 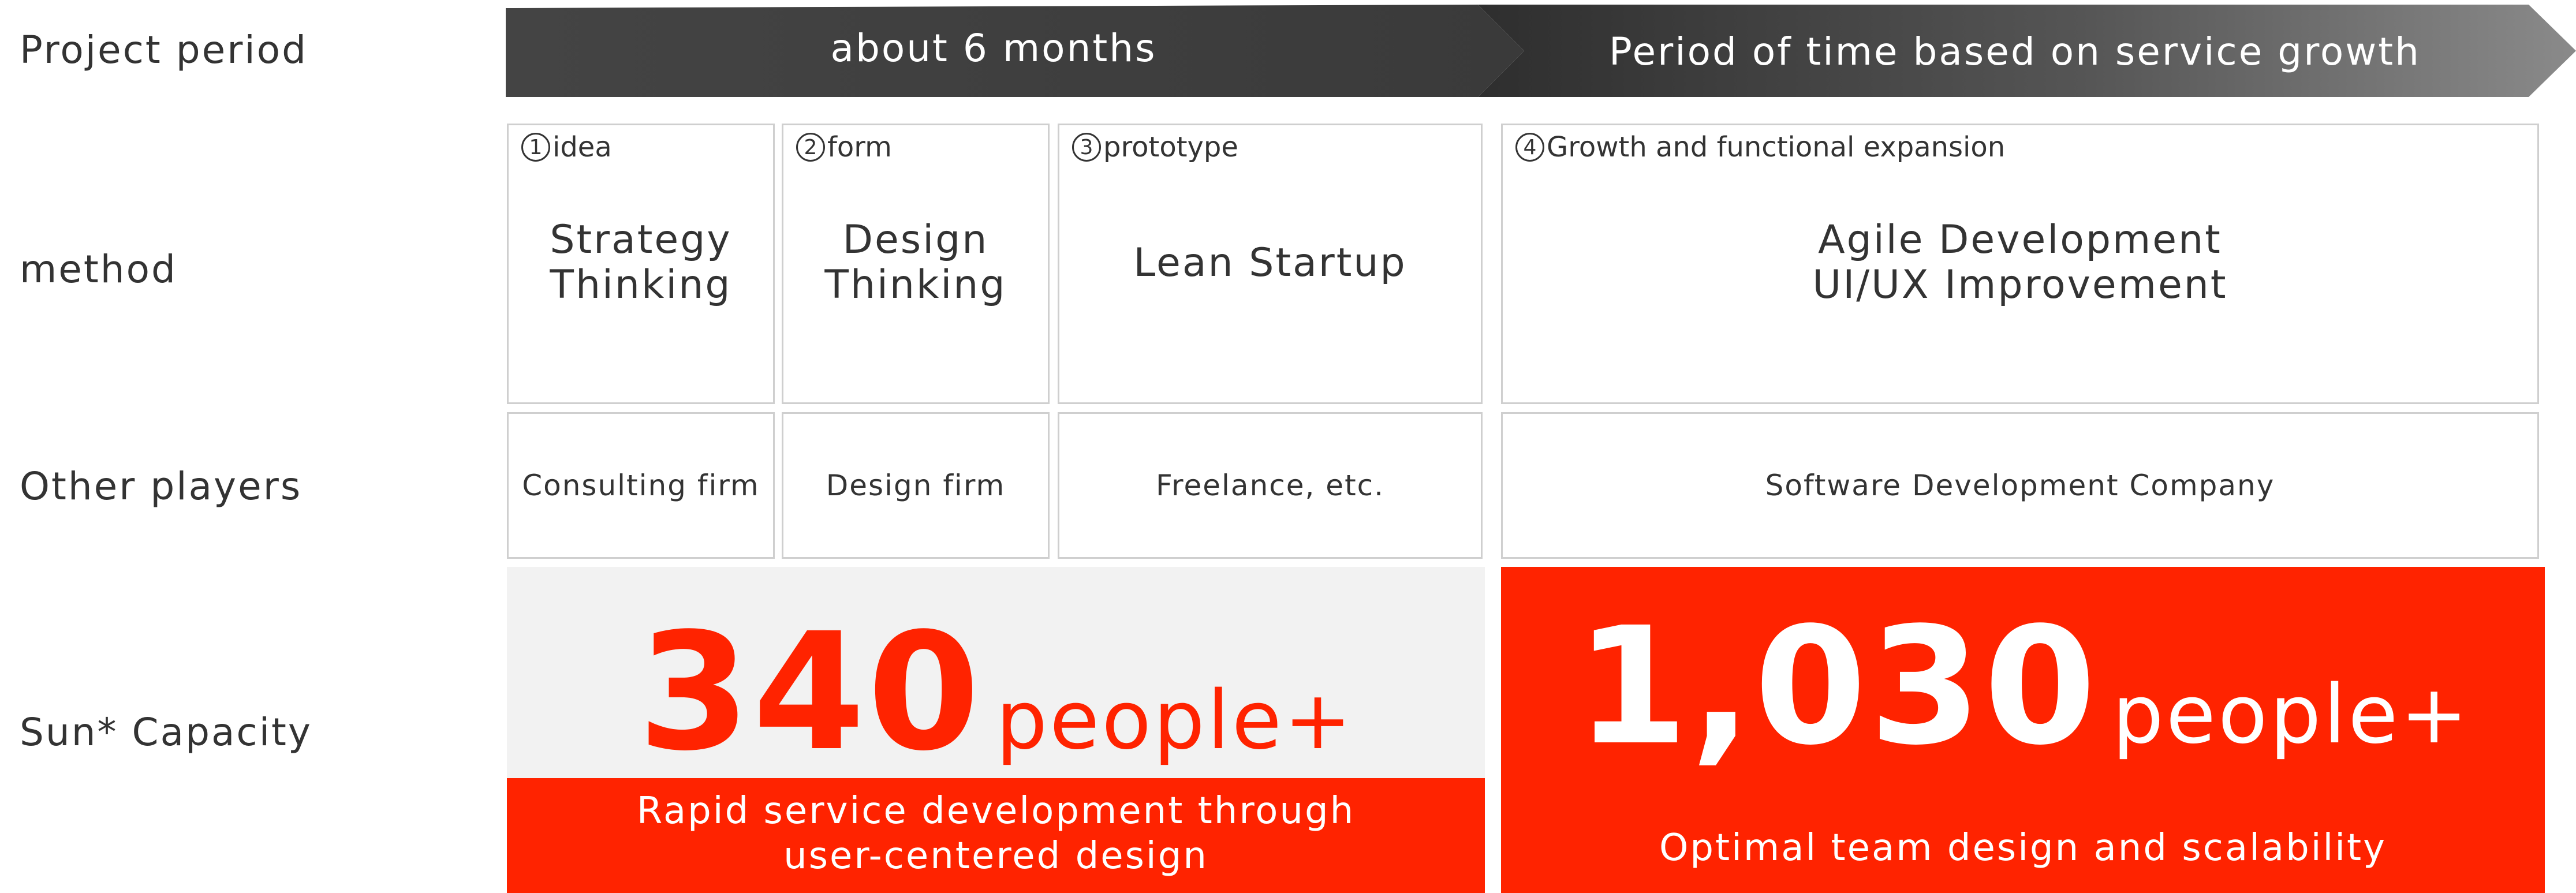 I want to click on method-box-lean: 3 prototype Lean Startup, so click(x=1270, y=264).